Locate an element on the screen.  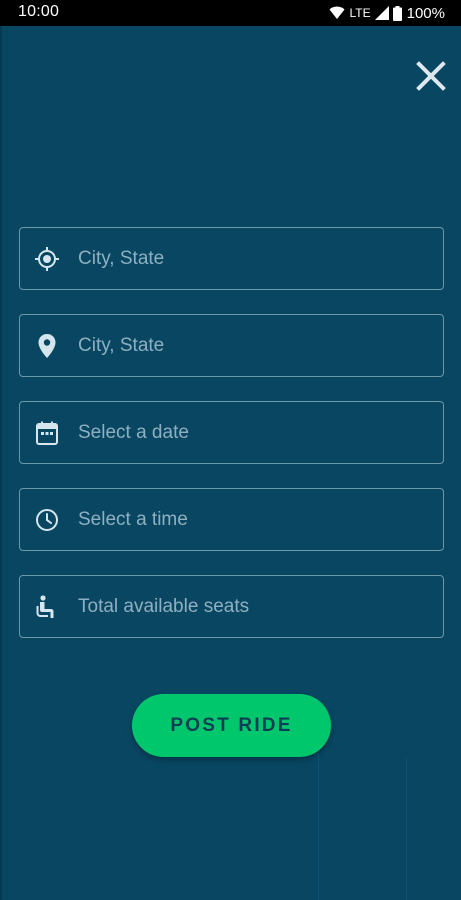
destination-city-placeholder: City, State is located at coordinates (121, 345).